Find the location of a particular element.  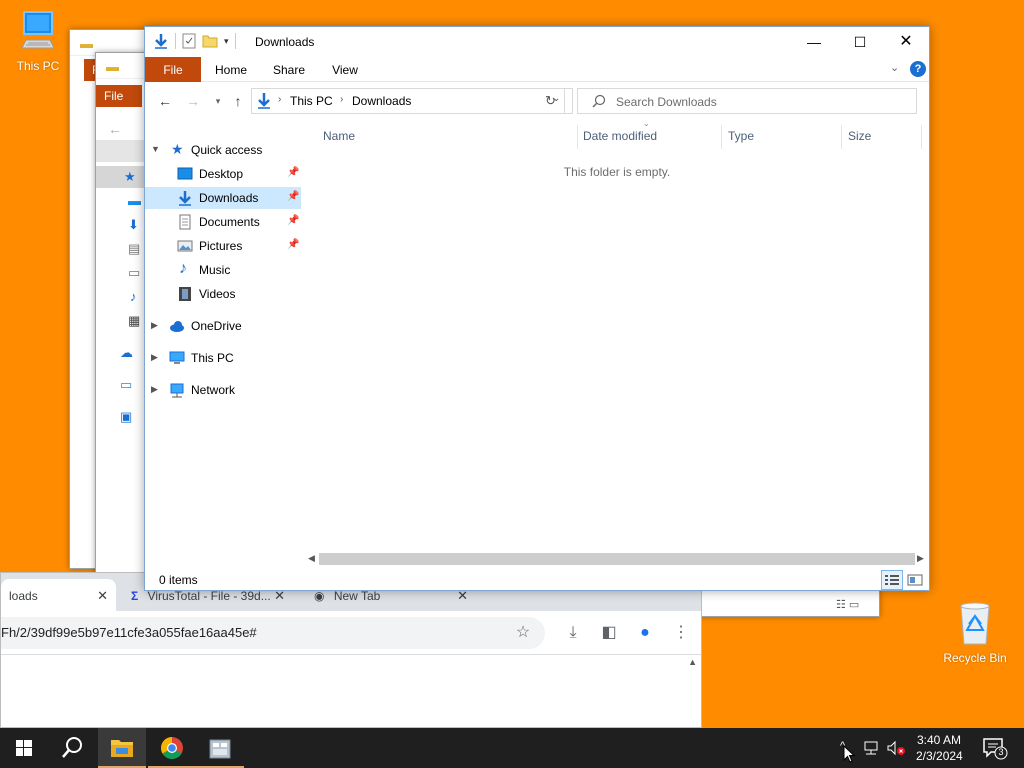

notification-count: 3 is located at coordinates (1001, 752).